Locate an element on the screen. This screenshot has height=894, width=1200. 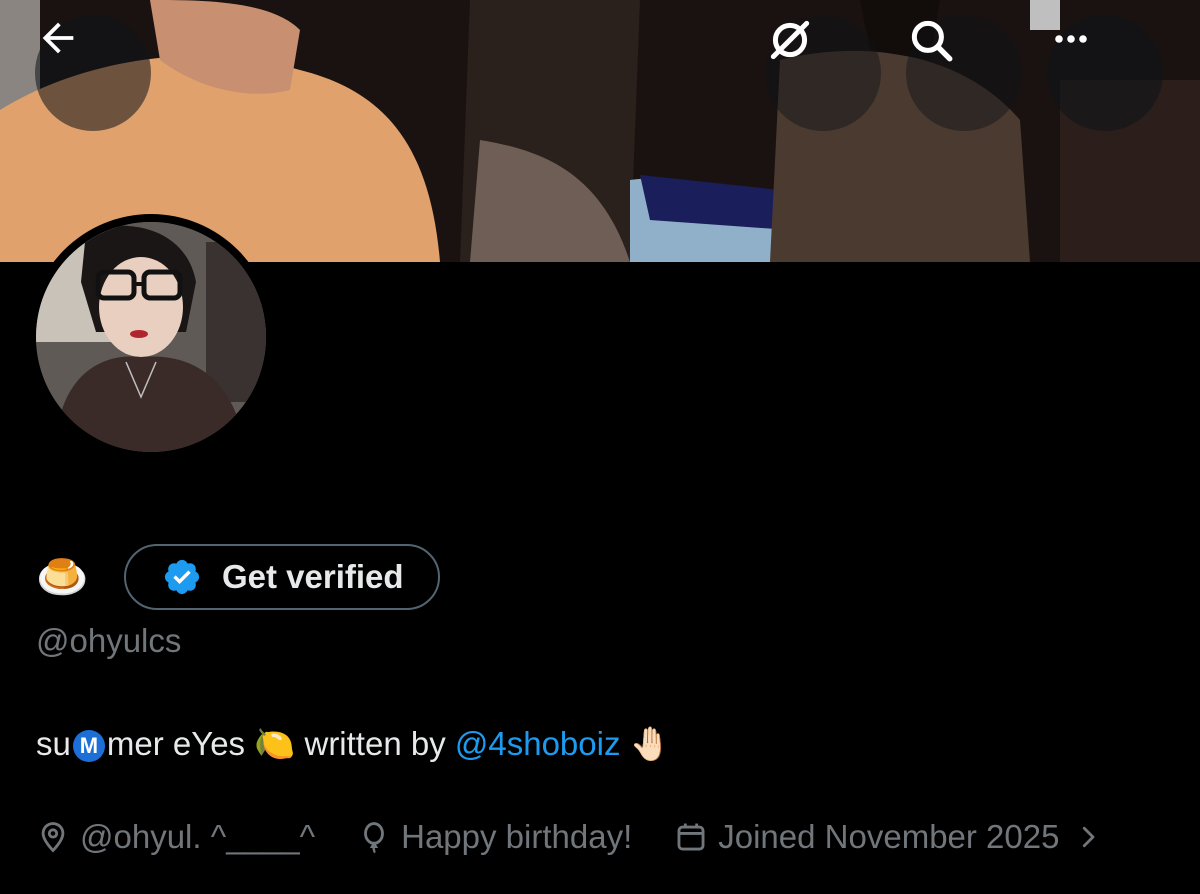
balloon-icon is located at coordinates (374, 838).